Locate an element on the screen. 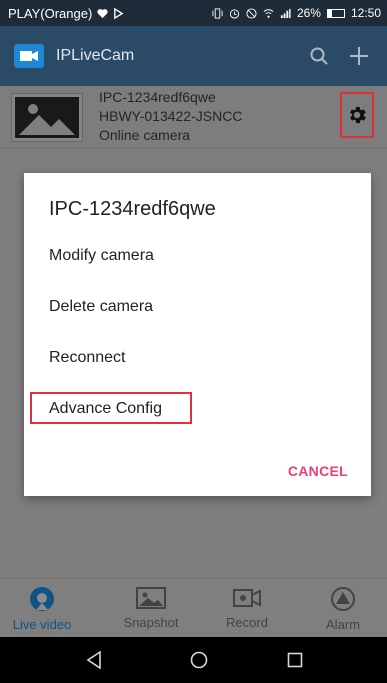  add-camera-button is located at coordinates (359, 56).